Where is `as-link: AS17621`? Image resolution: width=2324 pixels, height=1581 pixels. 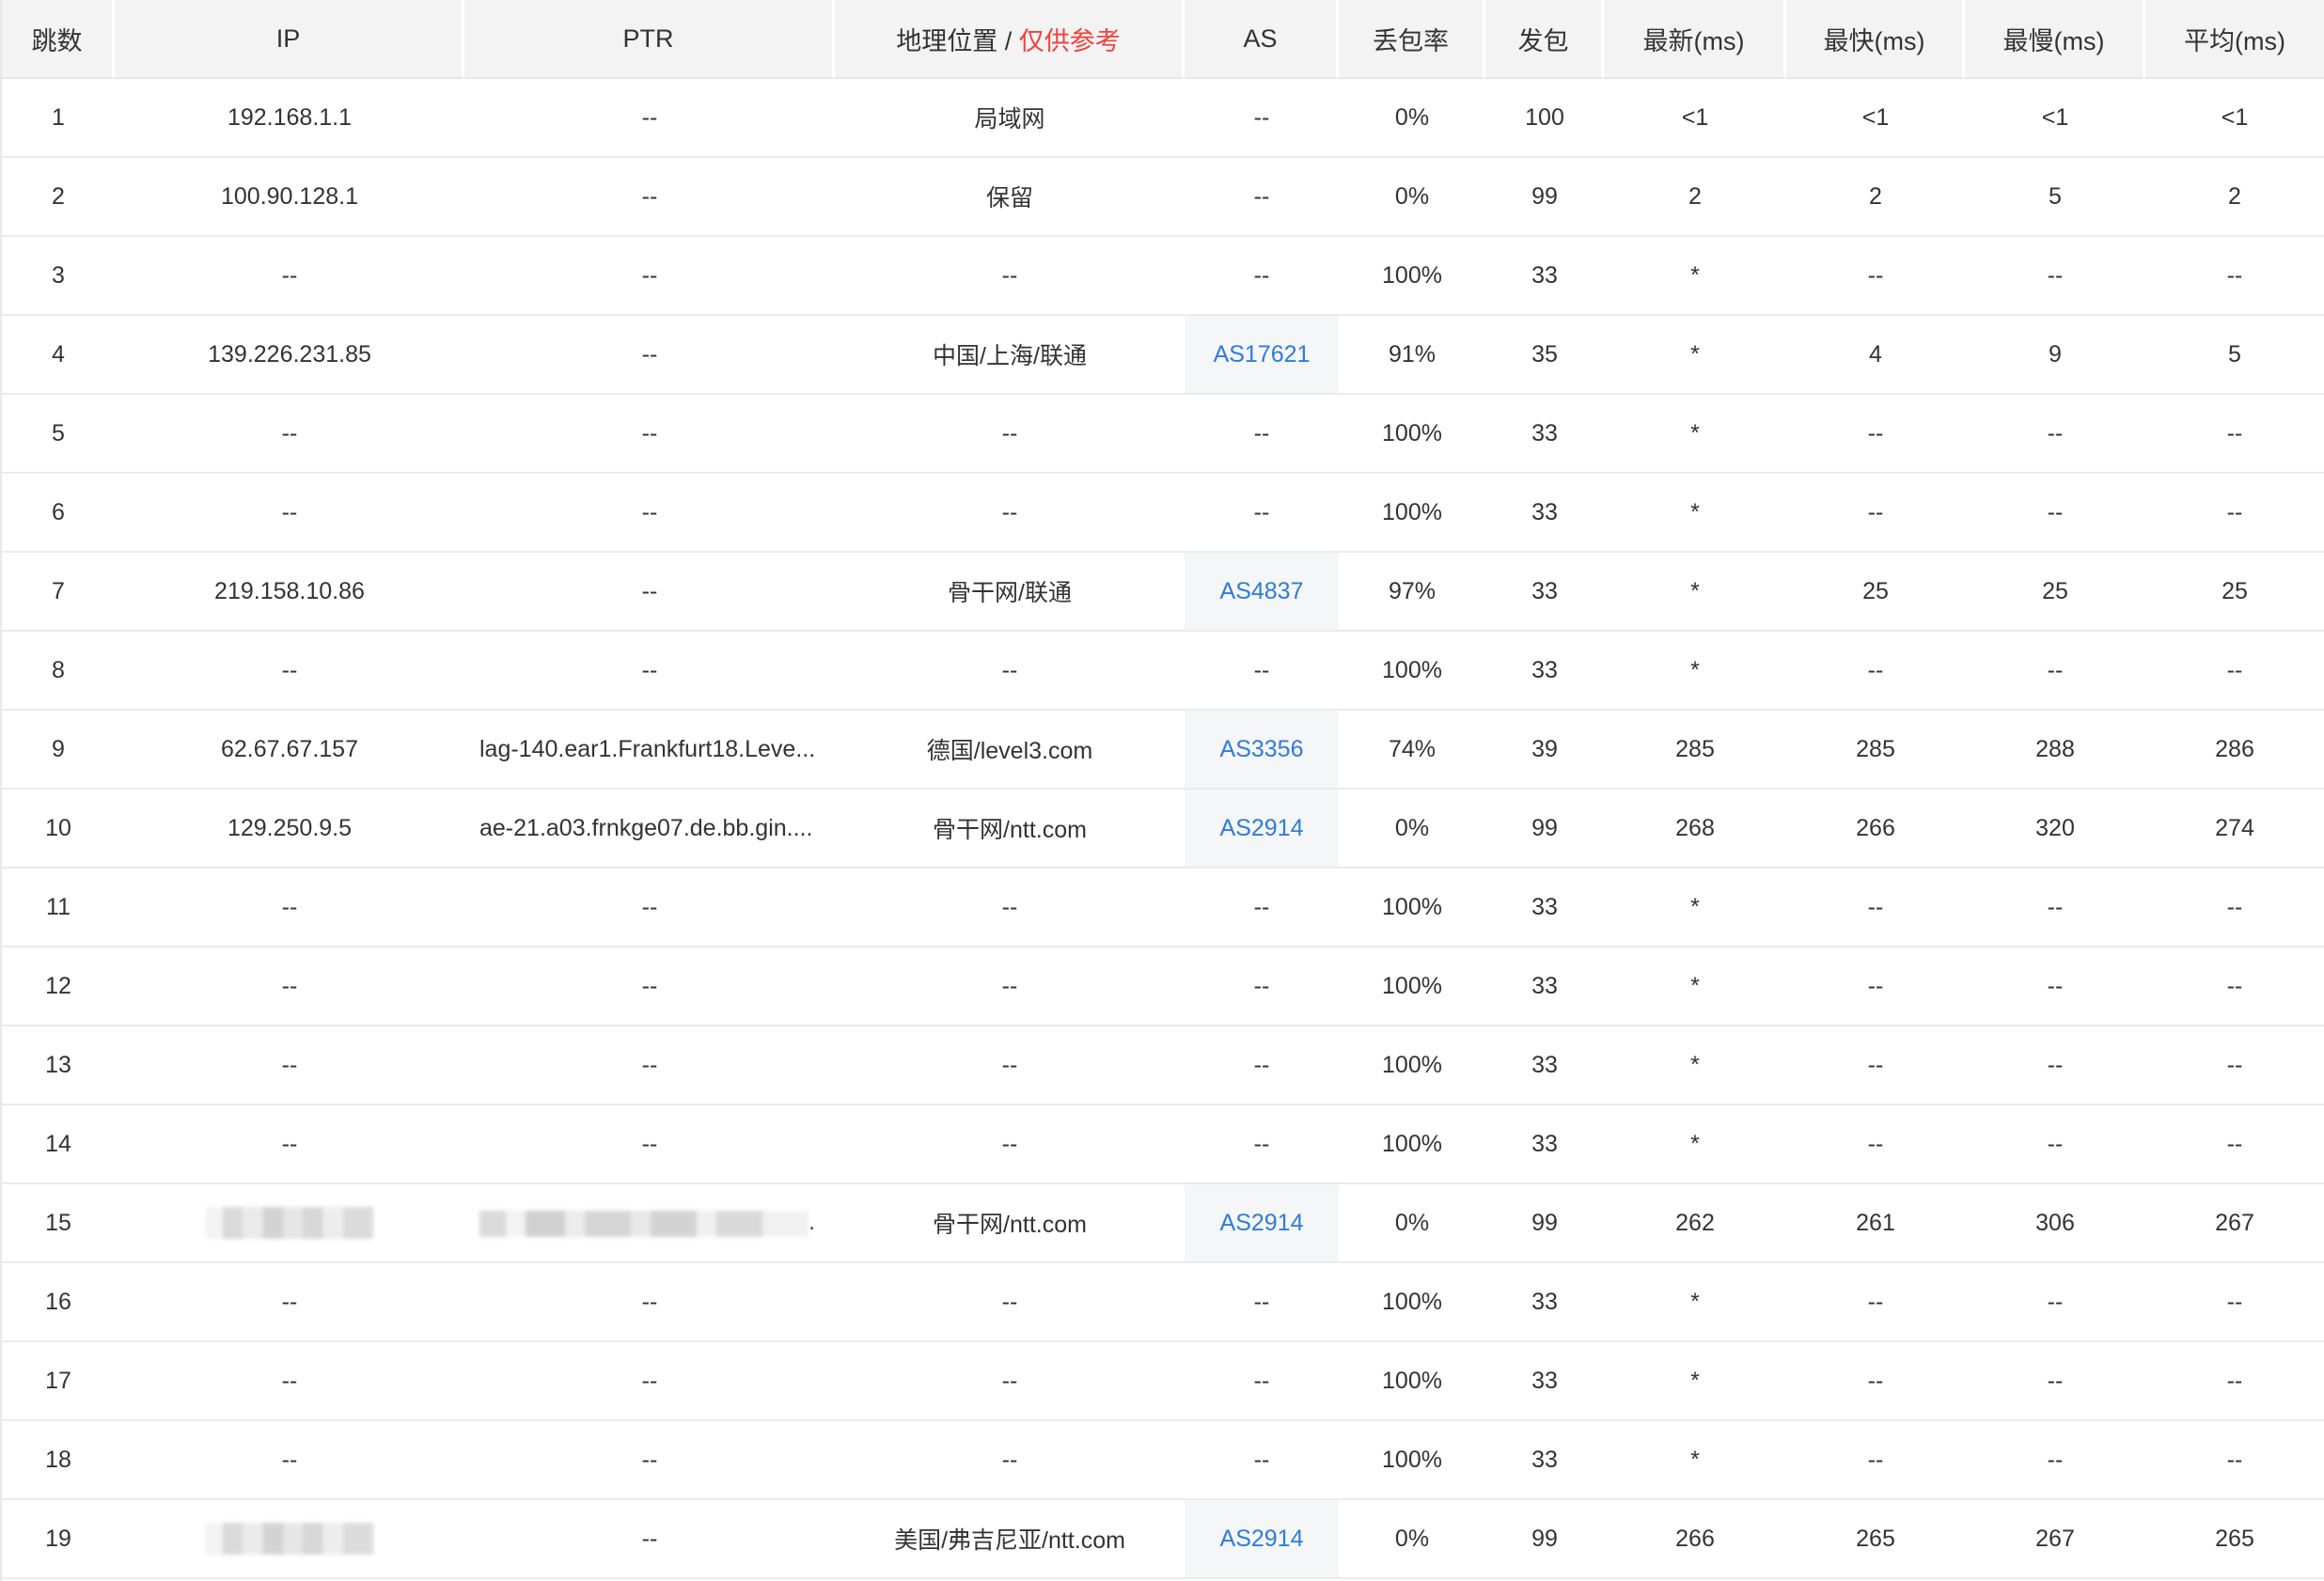 as-link: AS17621 is located at coordinates (1262, 354).